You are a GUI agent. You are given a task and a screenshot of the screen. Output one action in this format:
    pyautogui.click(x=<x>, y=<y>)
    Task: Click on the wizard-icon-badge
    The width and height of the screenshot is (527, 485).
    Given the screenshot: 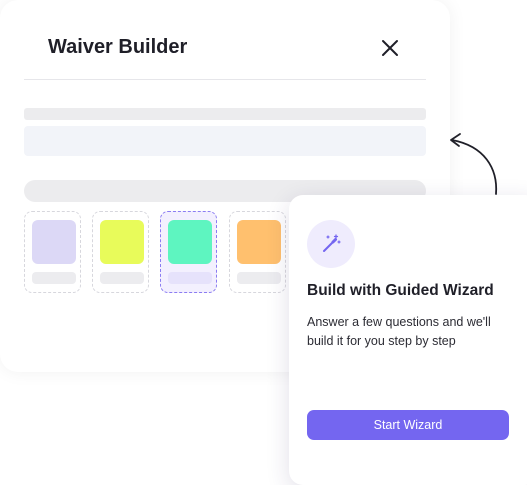 What is the action you would take?
    pyautogui.click(x=331, y=244)
    